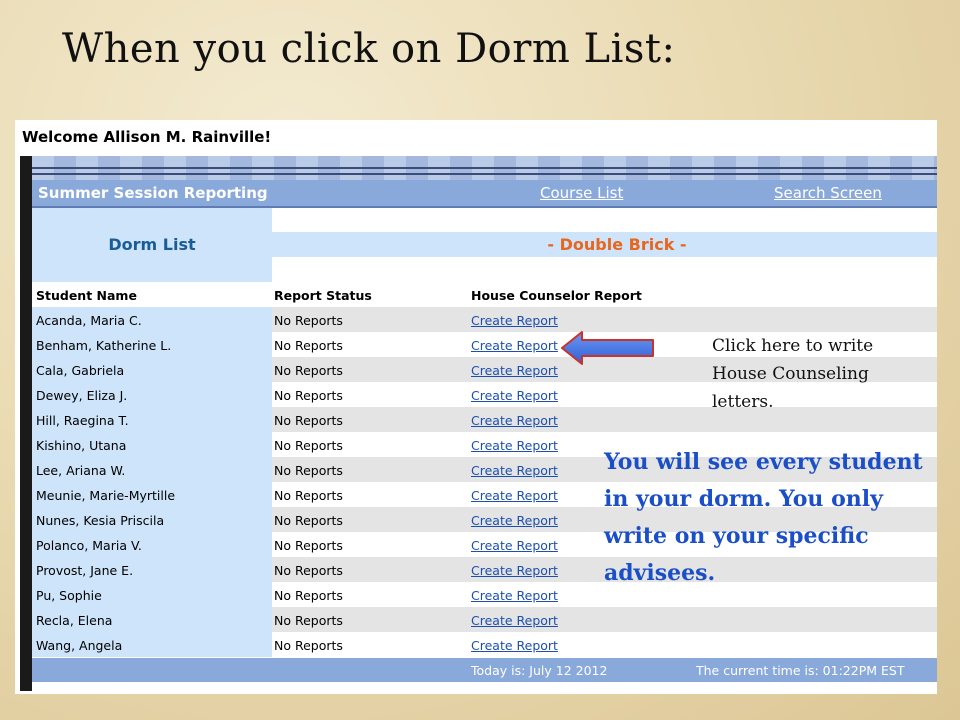  What do you see at coordinates (69, 595) in the screenshot?
I see `student-name: Pu, Sophie` at bounding box center [69, 595].